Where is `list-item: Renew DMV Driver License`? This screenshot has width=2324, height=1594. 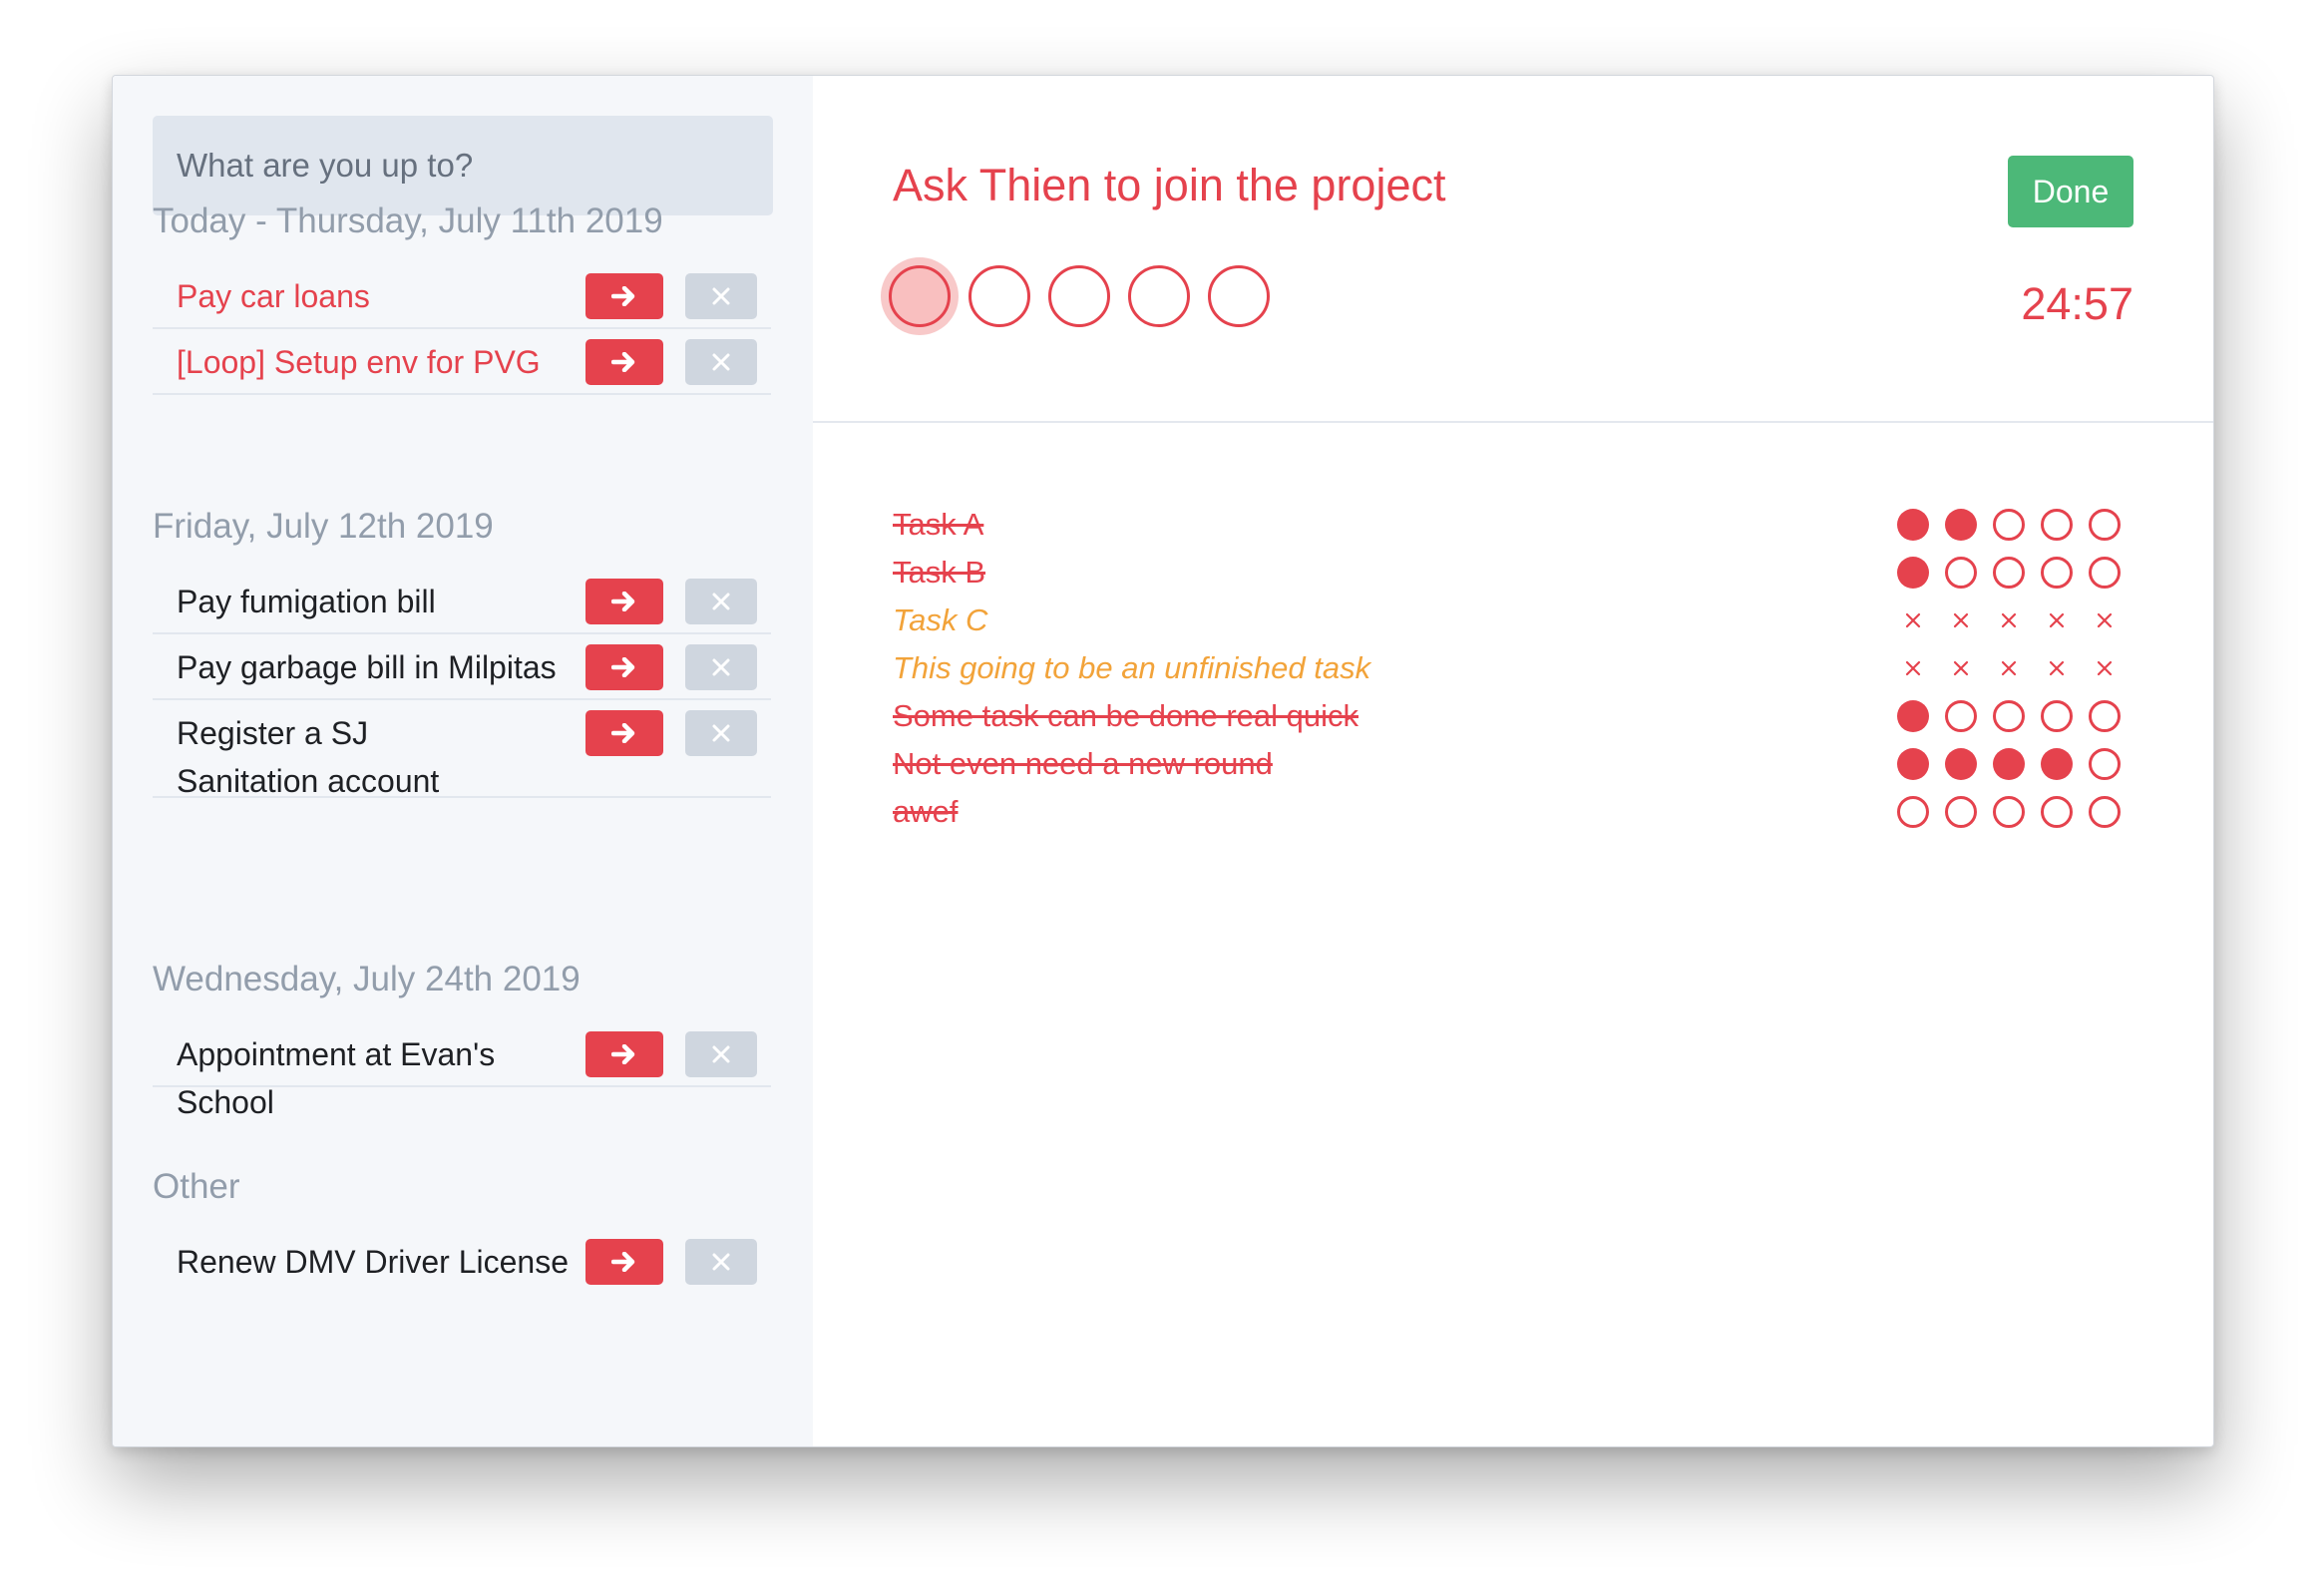 list-item: Renew DMV Driver License is located at coordinates (462, 1262).